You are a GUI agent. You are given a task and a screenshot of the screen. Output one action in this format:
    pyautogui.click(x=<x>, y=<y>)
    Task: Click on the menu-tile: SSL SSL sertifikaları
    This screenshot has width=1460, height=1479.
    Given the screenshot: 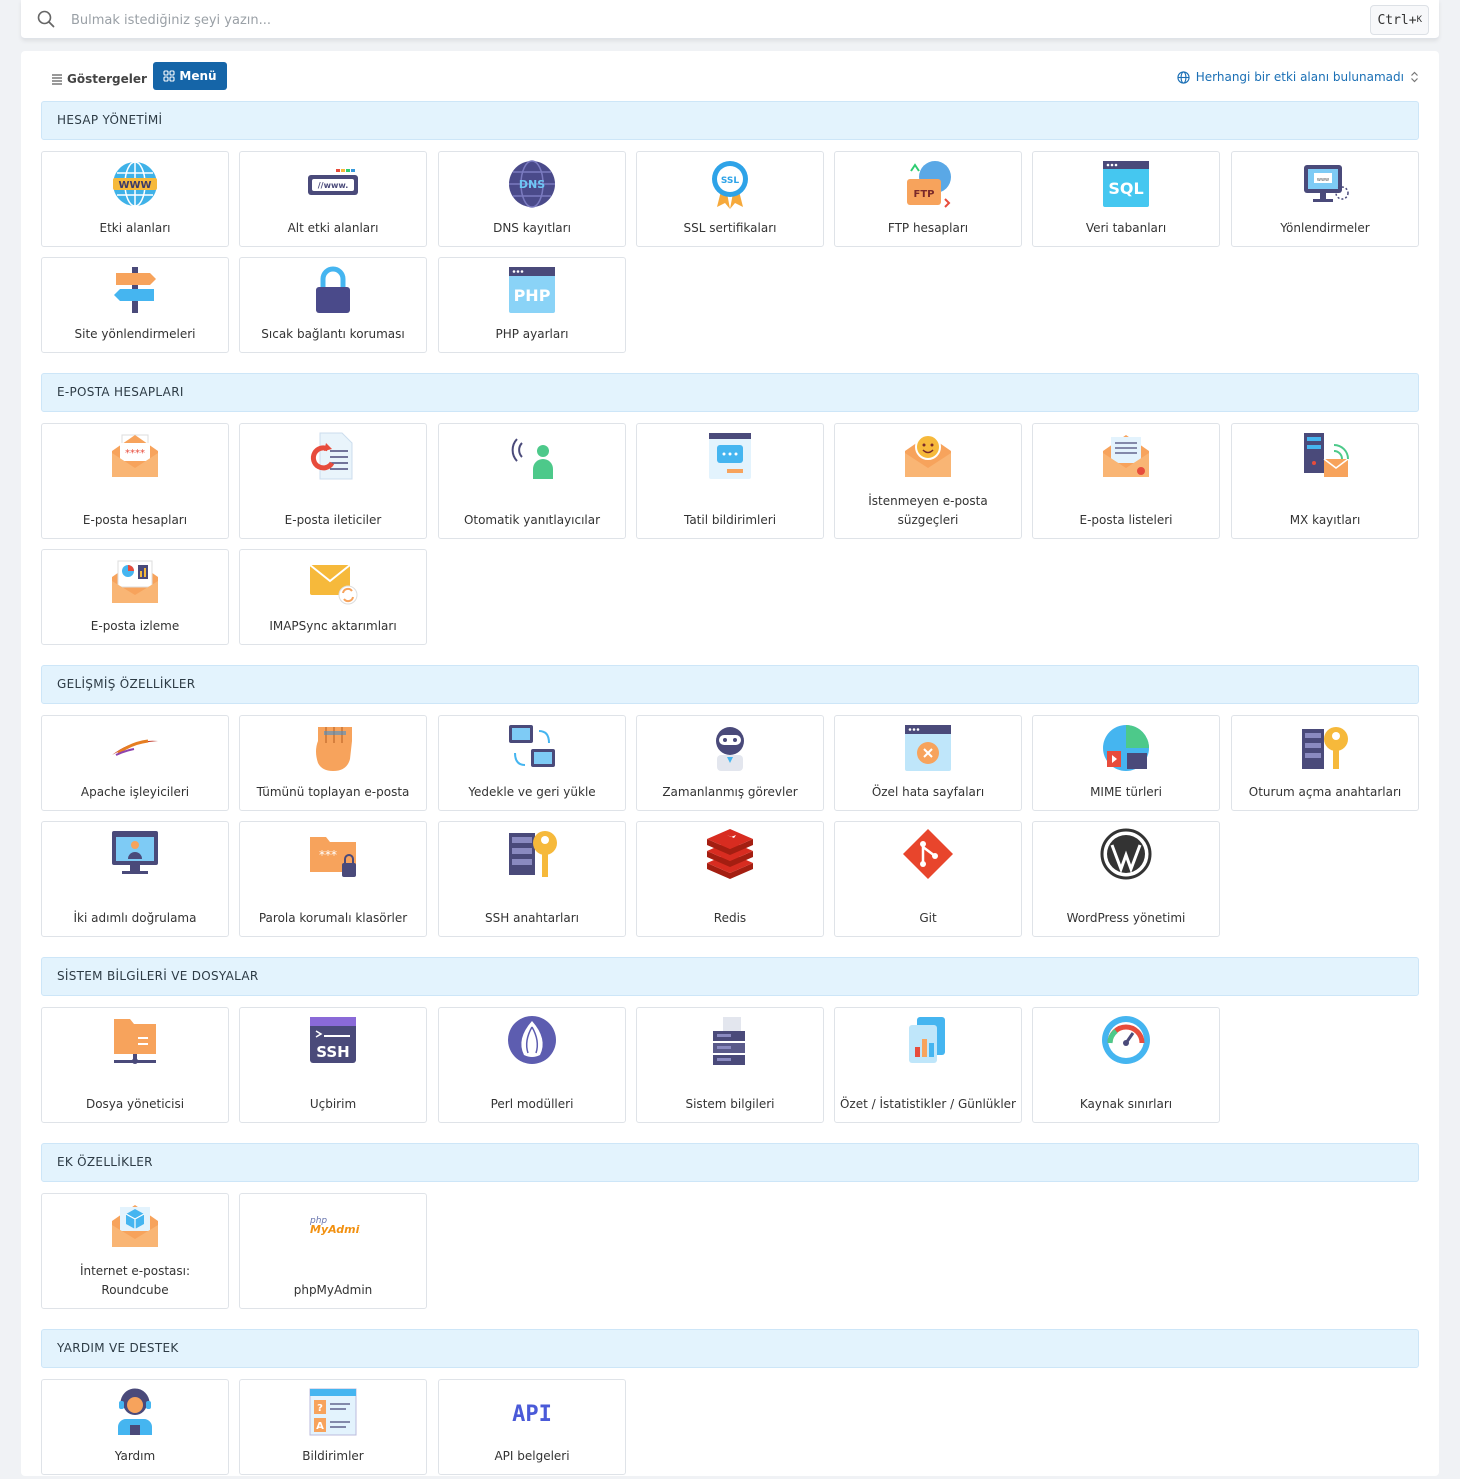 What is the action you would take?
    pyautogui.click(x=730, y=199)
    